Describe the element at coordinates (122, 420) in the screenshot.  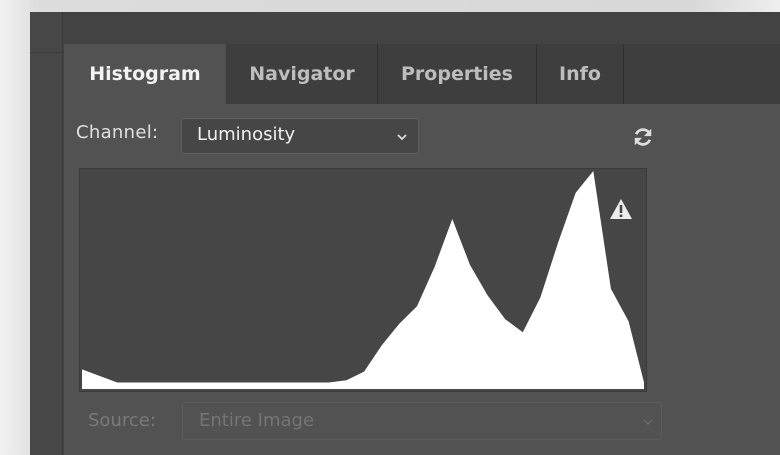
I see `source-label: Source:` at that location.